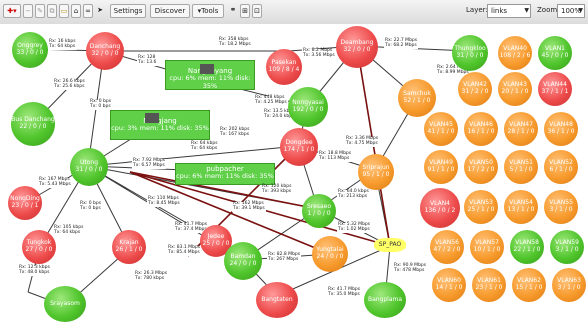  What do you see at coordinates (410, 268) in the screenshot?
I see `link-label: Rx: 90.9 Mbps Tx: 478 Mbps` at bounding box center [410, 268].